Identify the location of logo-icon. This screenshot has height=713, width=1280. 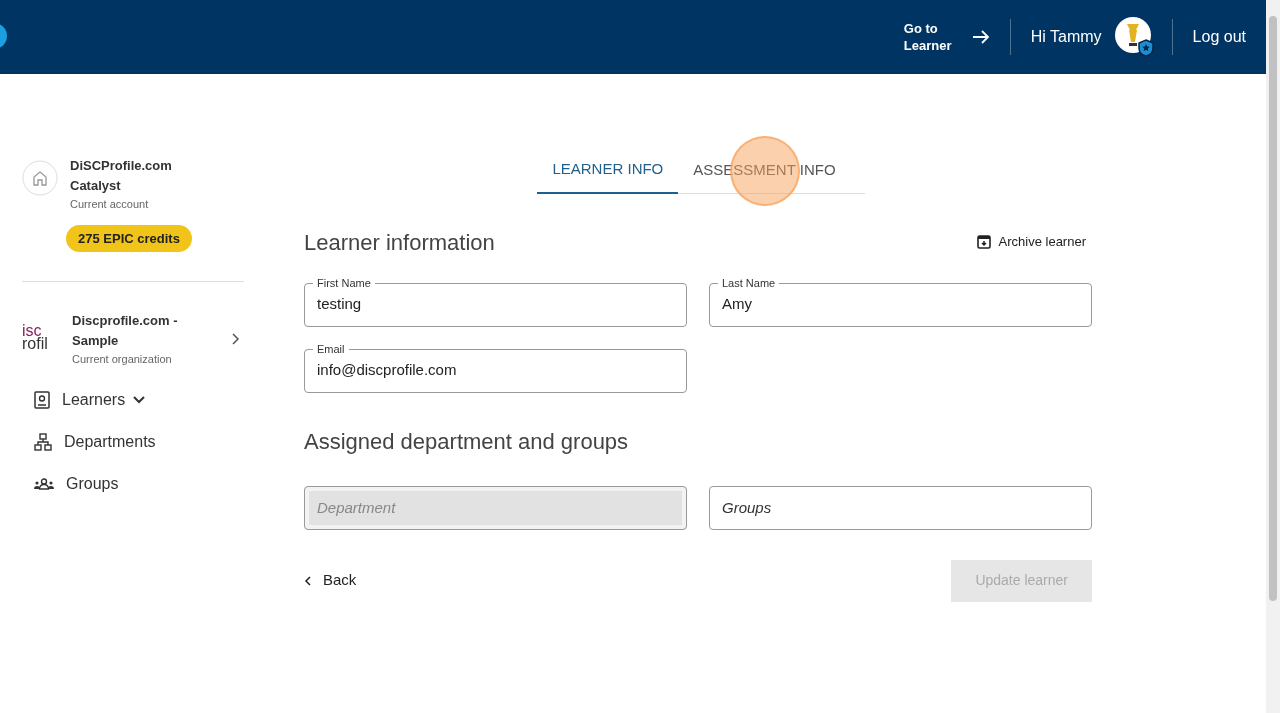
(4, 36).